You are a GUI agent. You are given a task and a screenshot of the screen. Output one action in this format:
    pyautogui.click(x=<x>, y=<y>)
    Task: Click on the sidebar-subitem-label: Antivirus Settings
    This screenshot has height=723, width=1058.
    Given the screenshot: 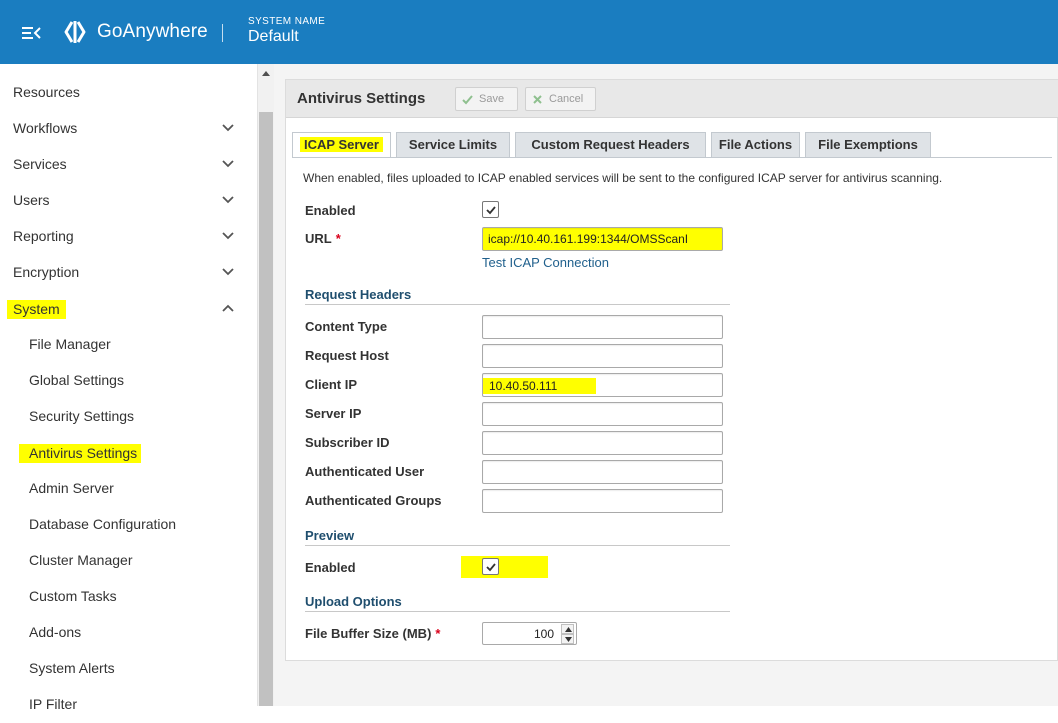 What is the action you would take?
    pyautogui.click(x=80, y=453)
    